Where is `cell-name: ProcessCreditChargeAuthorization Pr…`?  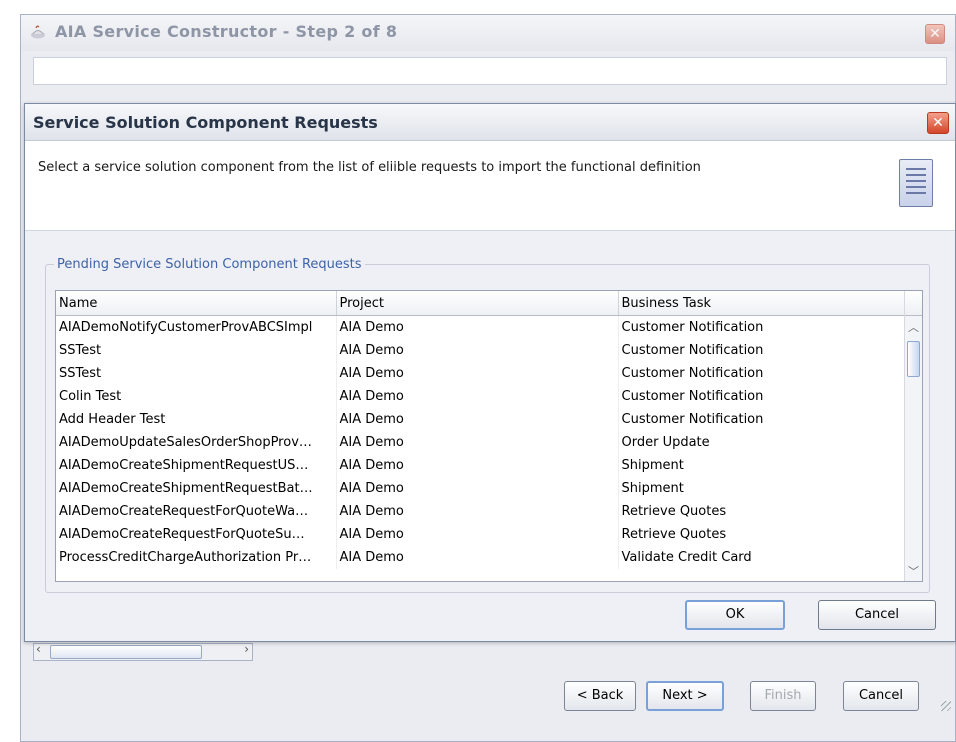
cell-name: ProcessCreditChargeAuthorization Pr… is located at coordinates (196, 557).